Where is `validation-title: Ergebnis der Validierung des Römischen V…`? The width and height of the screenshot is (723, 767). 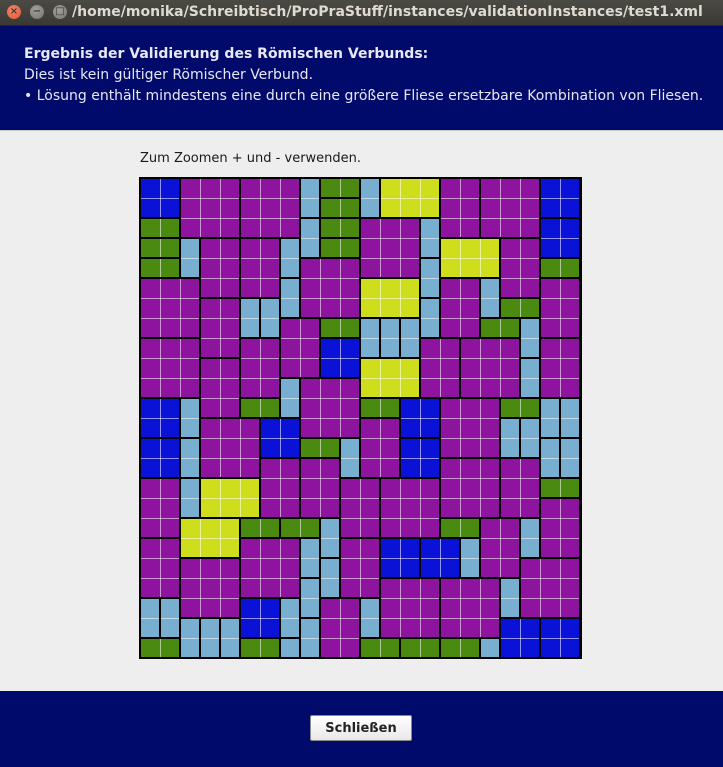
validation-title: Ergebnis der Validierung des Römischen V… is located at coordinates (226, 54).